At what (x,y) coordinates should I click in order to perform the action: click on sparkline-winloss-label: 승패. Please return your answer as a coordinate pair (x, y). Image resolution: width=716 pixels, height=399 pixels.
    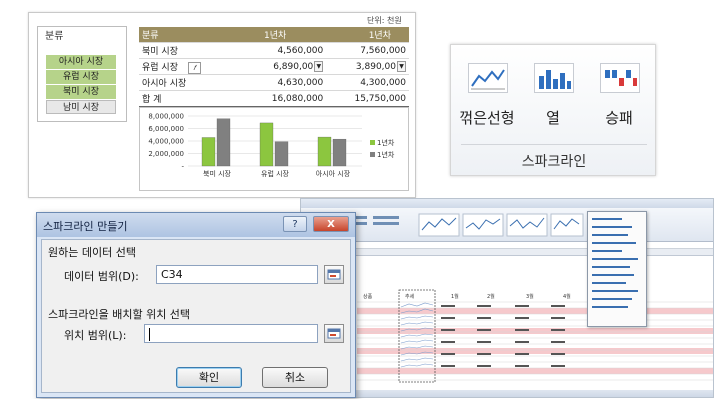
    Looking at the image, I should click on (619, 118).